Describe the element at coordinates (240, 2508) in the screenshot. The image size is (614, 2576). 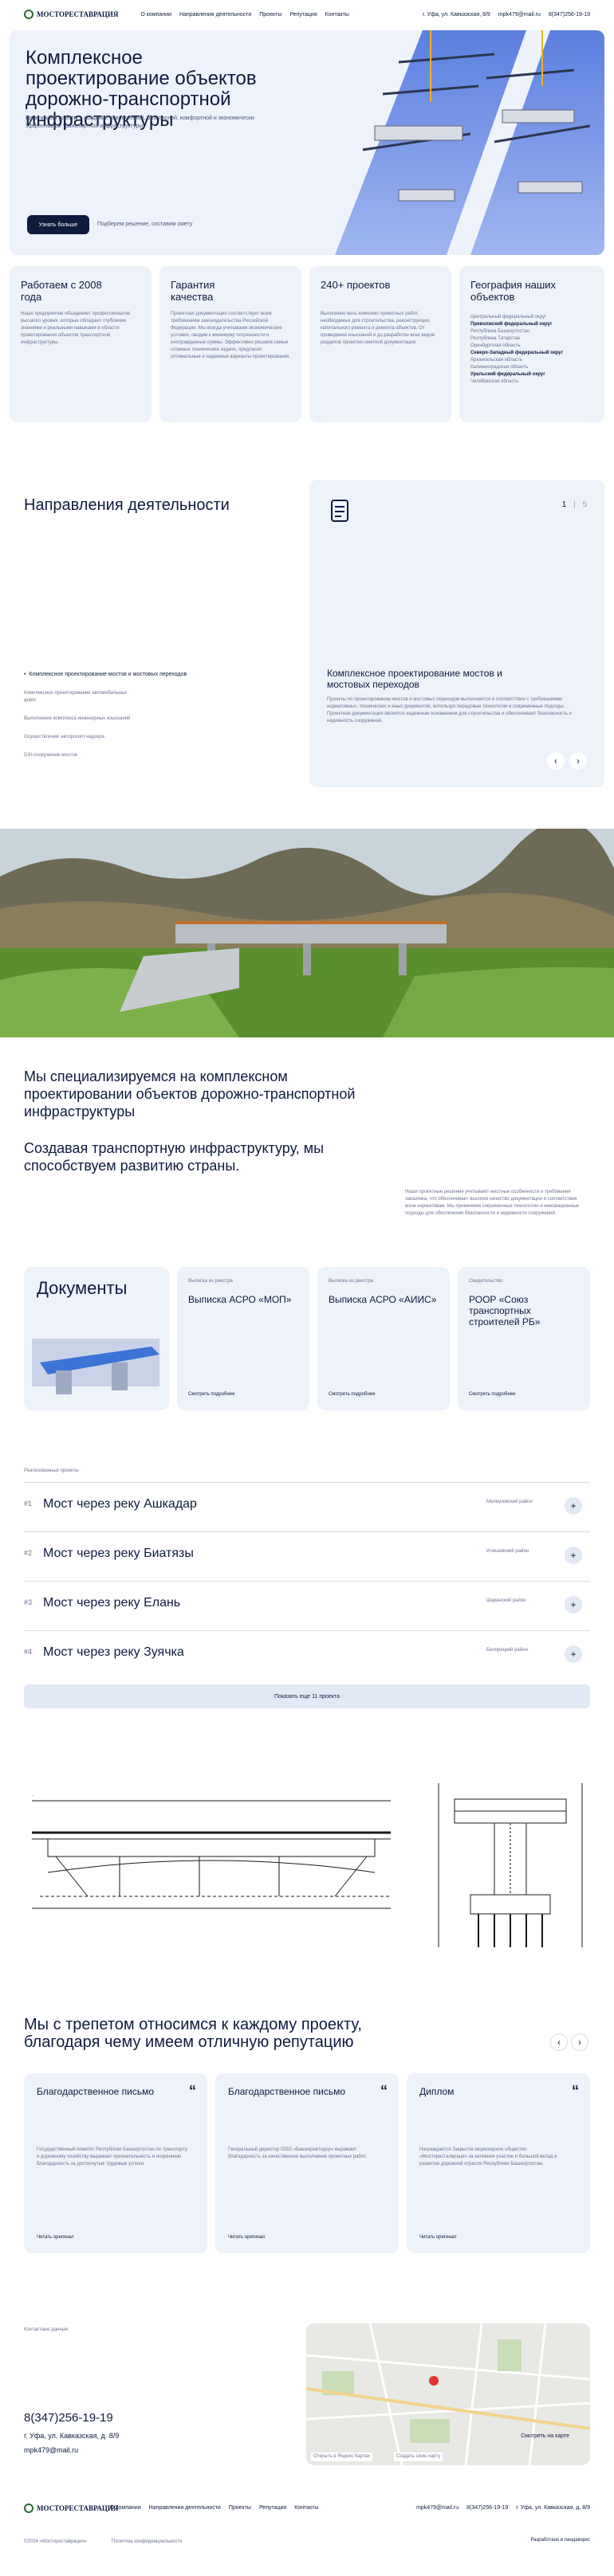
I see `footer-nav-projects: Проекты` at that location.